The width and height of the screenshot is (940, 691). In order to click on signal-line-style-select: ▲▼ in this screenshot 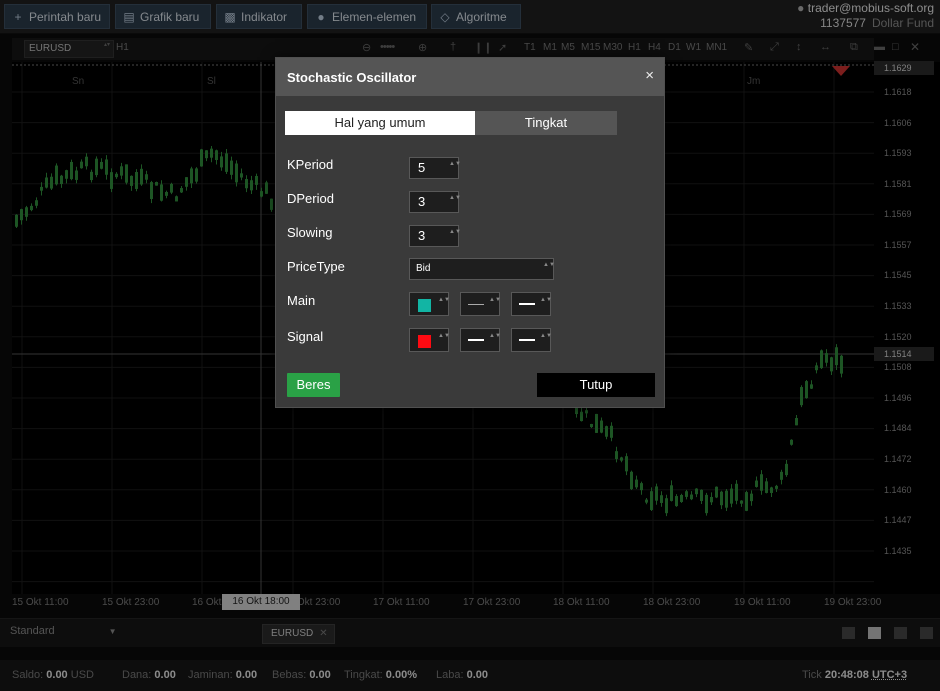, I will do `click(531, 340)`.